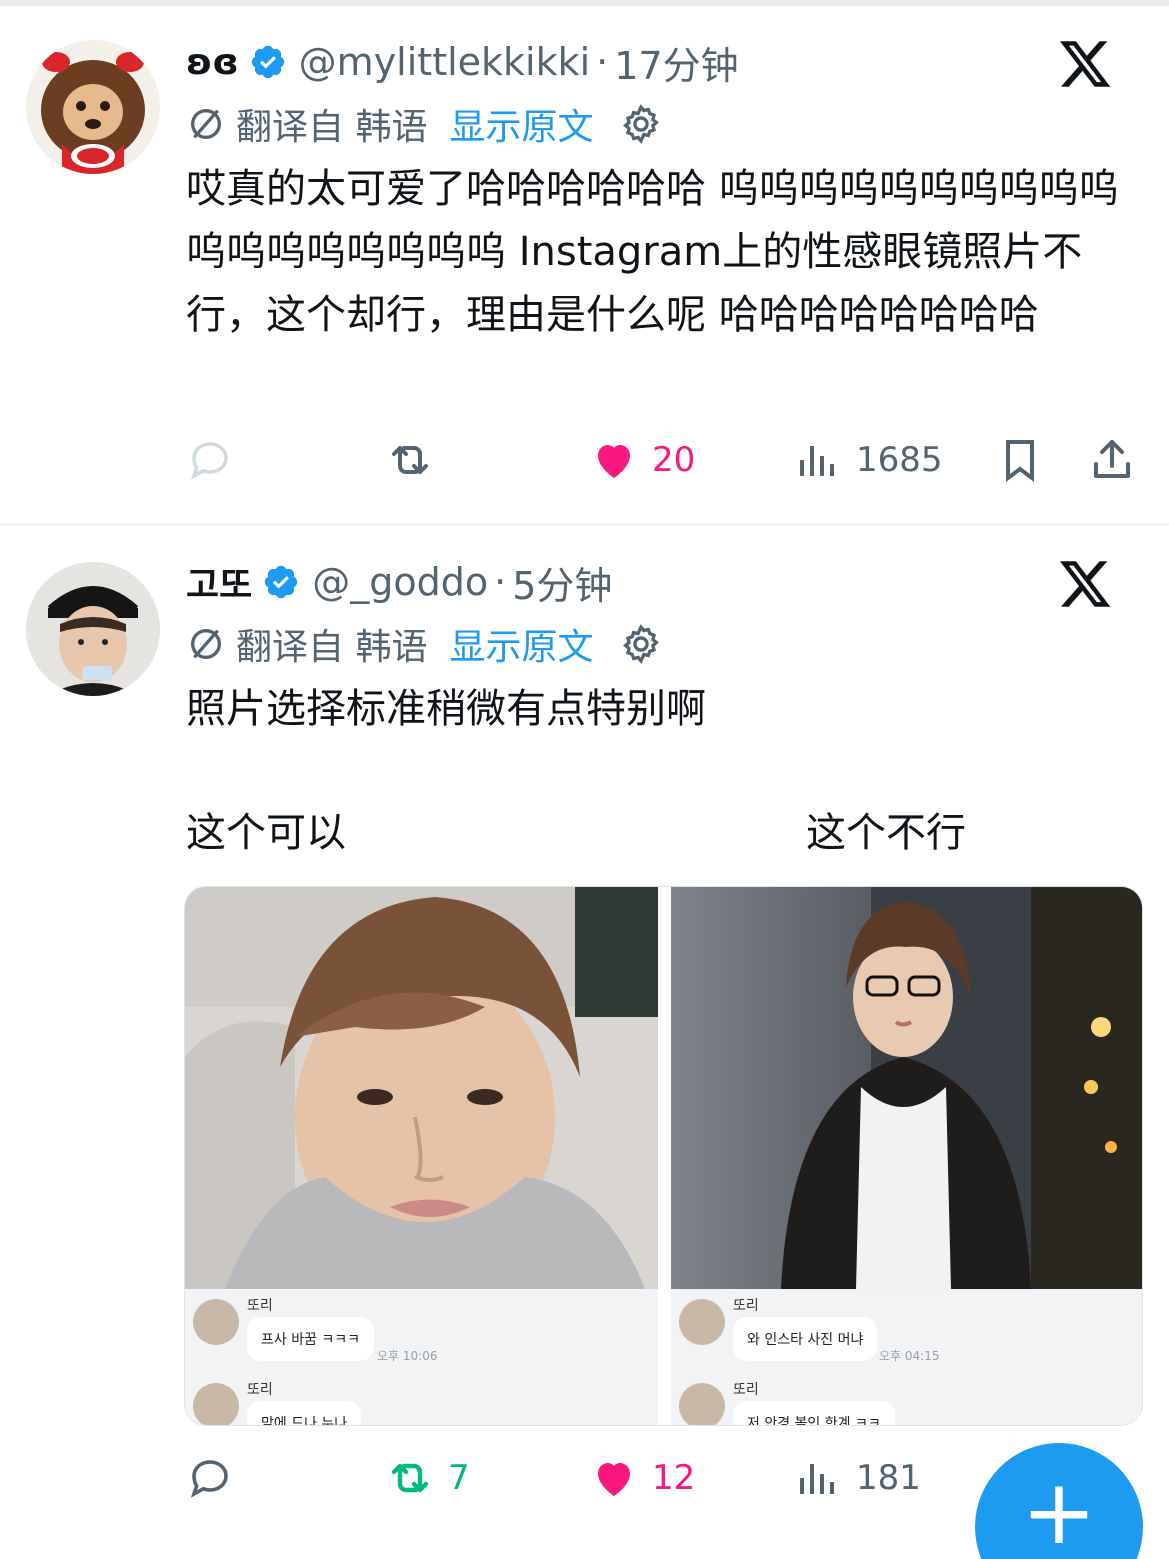  I want to click on like-button: 20, so click(642, 460).